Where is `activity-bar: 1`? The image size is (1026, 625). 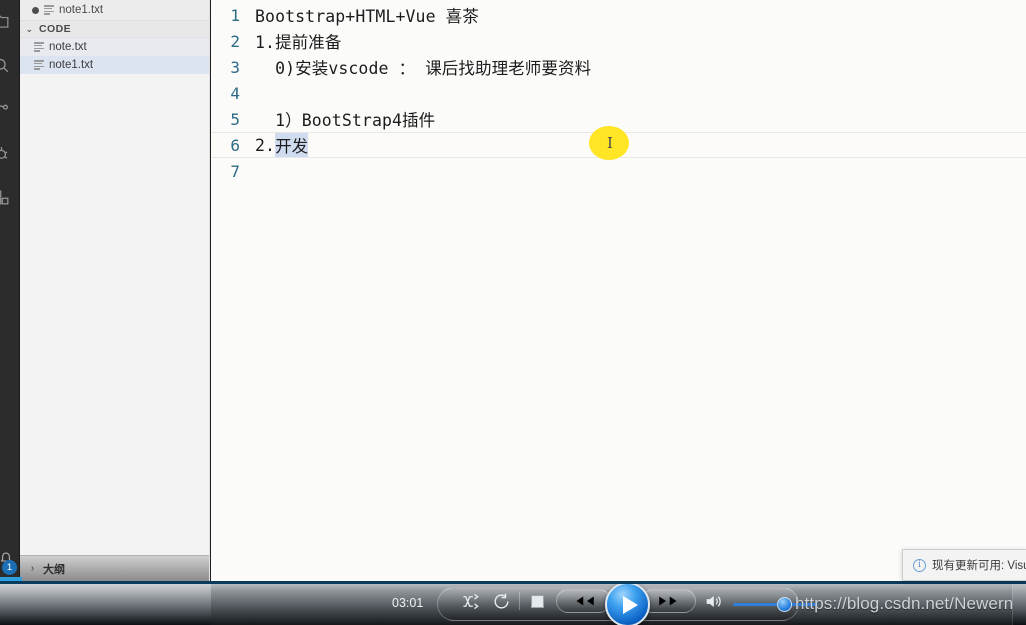
activity-bar: 1 is located at coordinates (10, 290).